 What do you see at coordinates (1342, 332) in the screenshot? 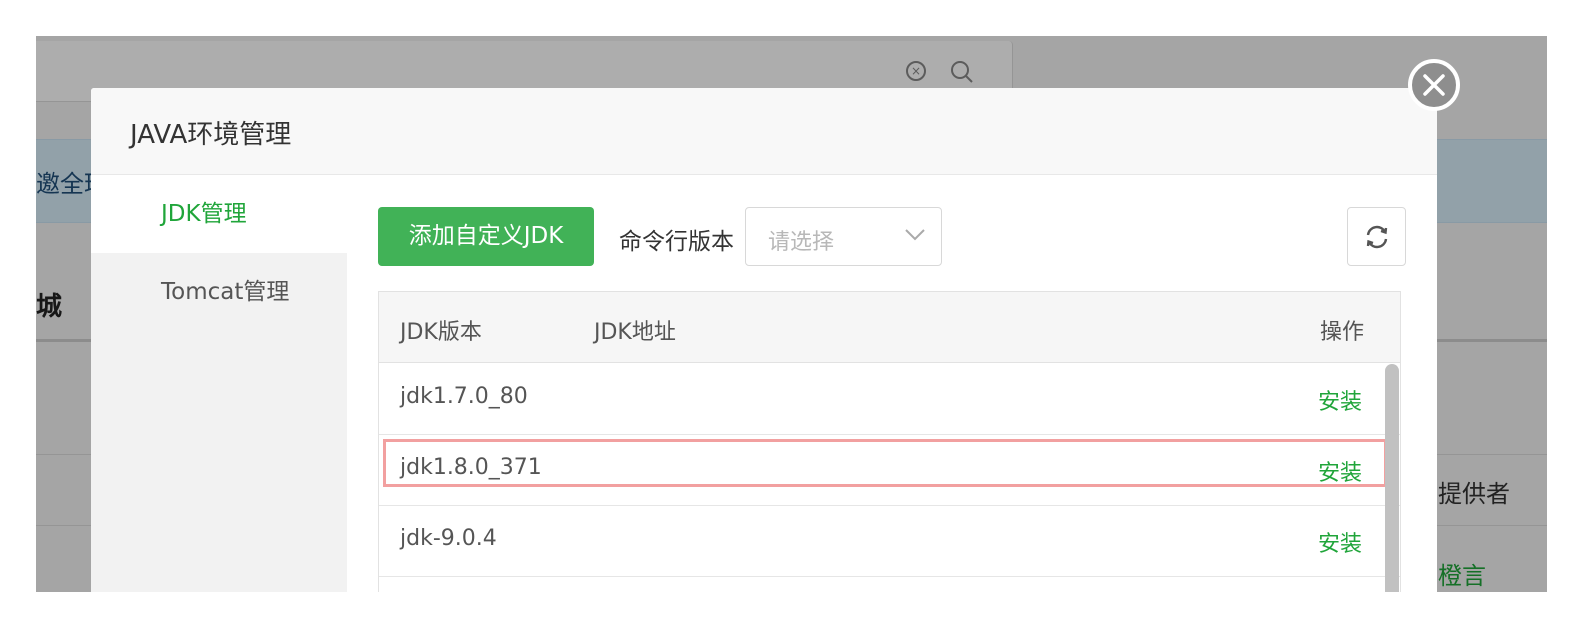
I see `header-action: 操作` at bounding box center [1342, 332].